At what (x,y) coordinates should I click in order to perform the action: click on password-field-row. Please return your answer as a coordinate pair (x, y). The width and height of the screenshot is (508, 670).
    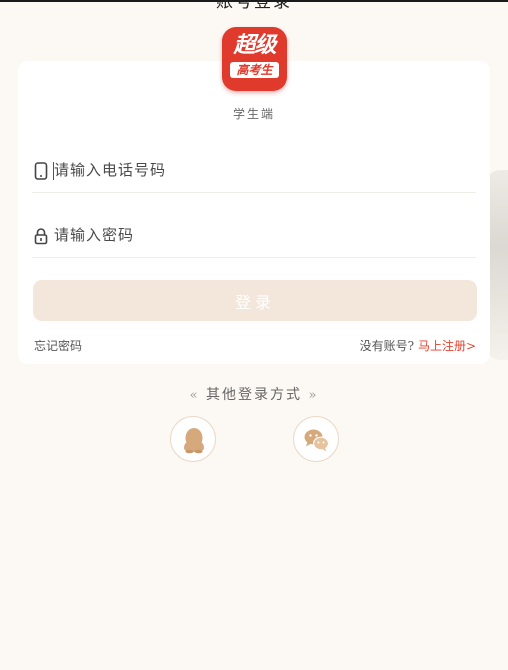
    Looking at the image, I should click on (254, 235).